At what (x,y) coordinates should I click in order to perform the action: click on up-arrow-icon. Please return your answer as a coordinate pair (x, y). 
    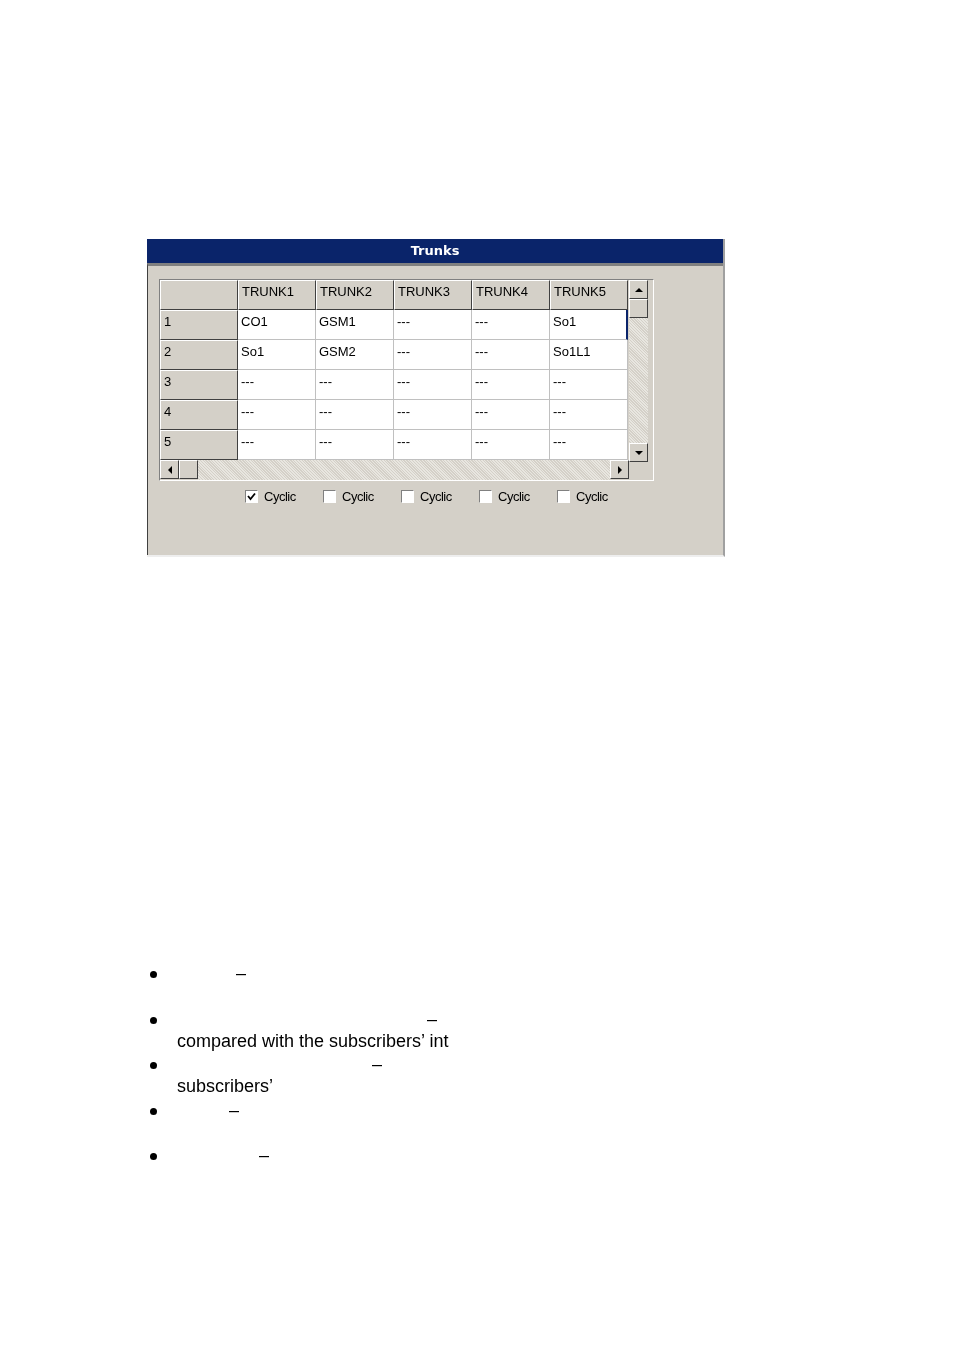
    Looking at the image, I should click on (638, 289).